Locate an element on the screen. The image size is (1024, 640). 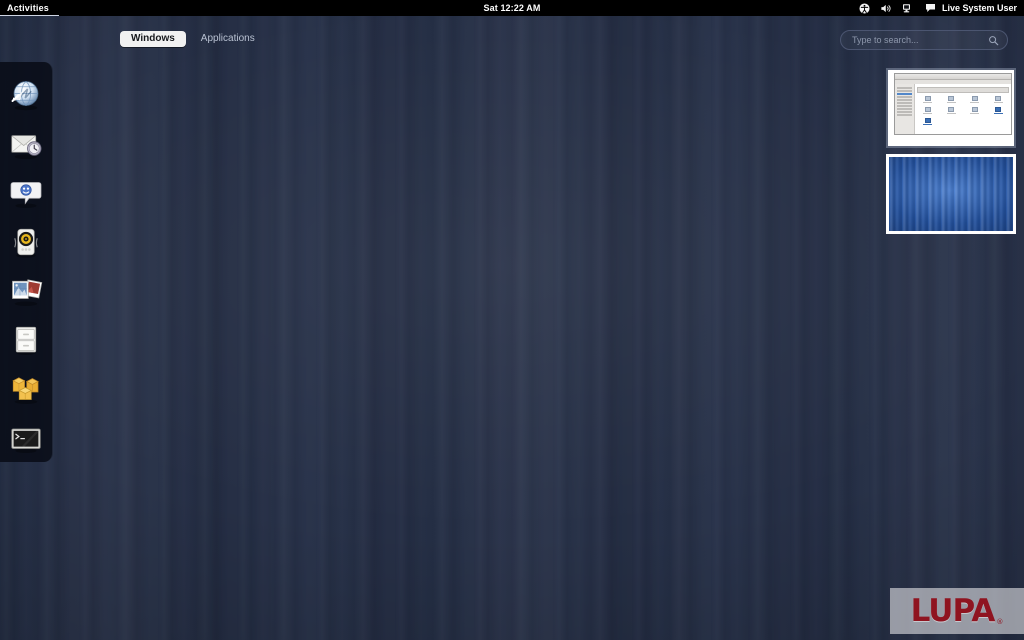
terminal-icon is located at coordinates (26, 440).